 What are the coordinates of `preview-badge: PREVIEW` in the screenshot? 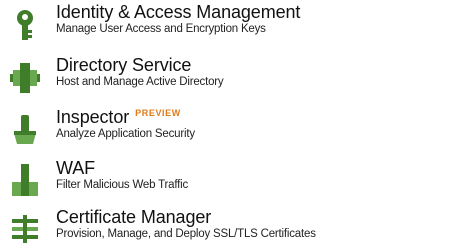 It's located at (158, 113).